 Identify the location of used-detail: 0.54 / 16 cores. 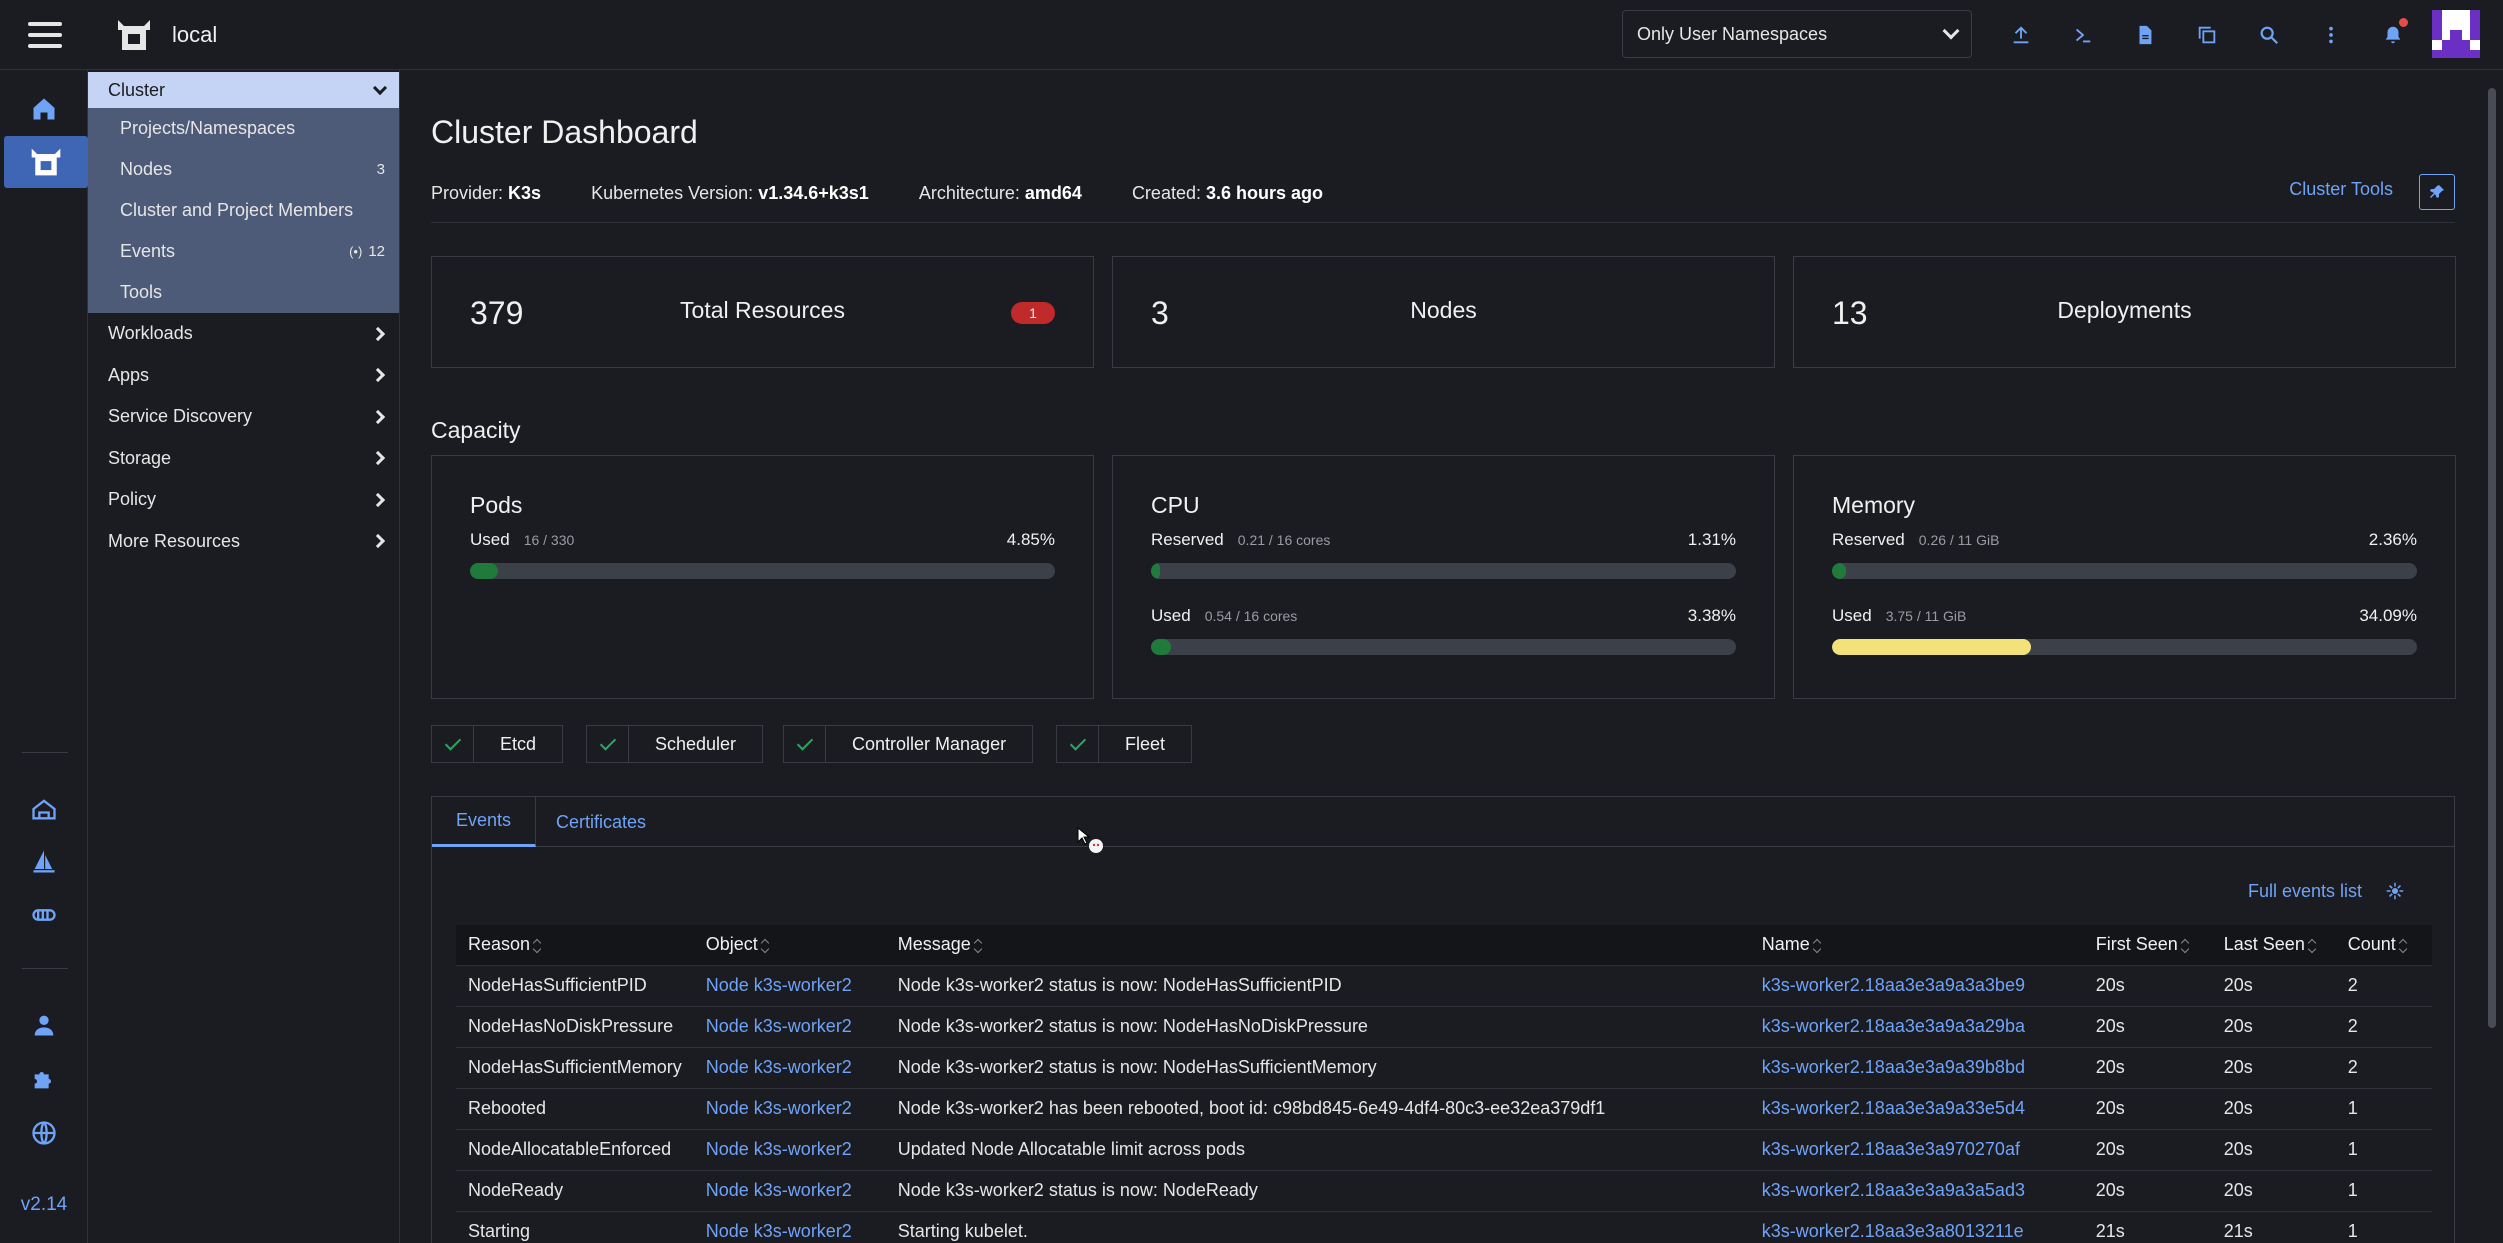
(1251, 616).